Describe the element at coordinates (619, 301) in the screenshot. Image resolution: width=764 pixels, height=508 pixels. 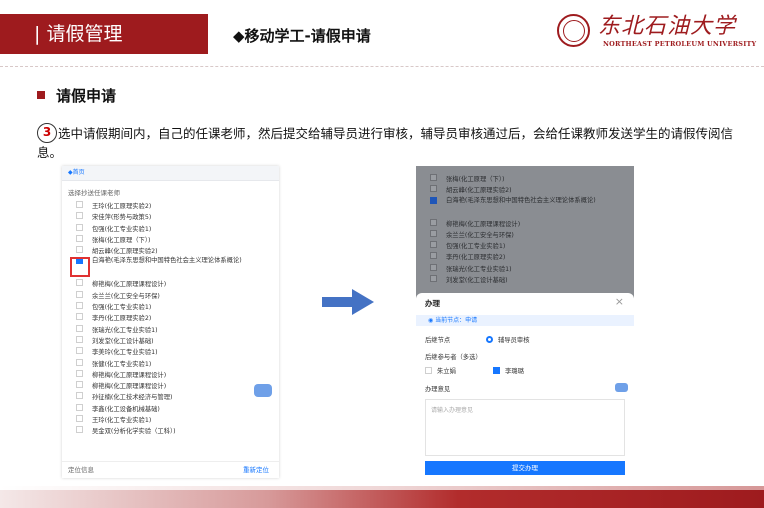
I see `close-icon: ×` at that location.